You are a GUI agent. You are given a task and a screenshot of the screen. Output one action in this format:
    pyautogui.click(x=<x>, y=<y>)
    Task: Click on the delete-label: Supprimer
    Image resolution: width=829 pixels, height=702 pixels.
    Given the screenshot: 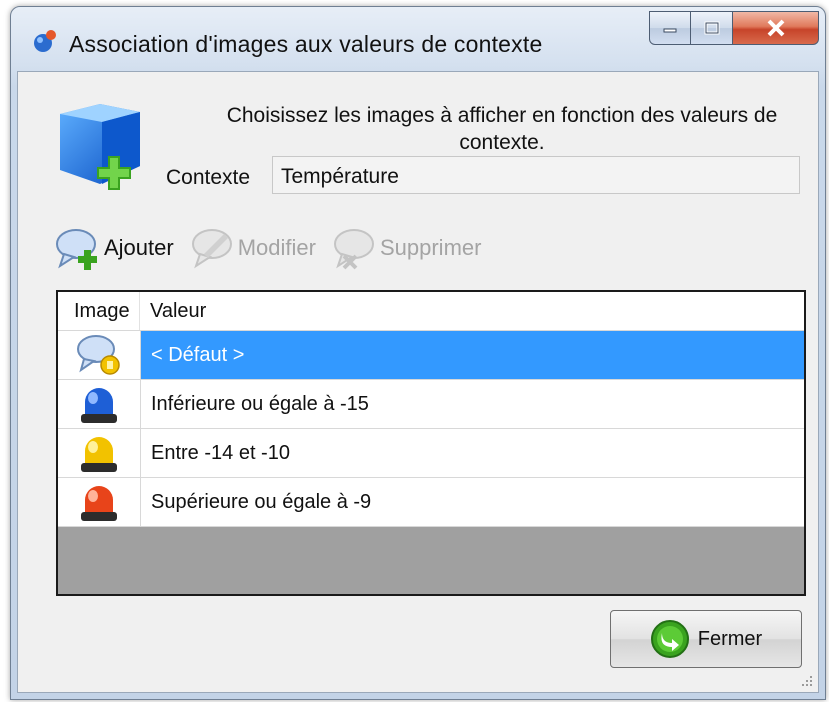 What is the action you would take?
    pyautogui.click(x=430, y=247)
    